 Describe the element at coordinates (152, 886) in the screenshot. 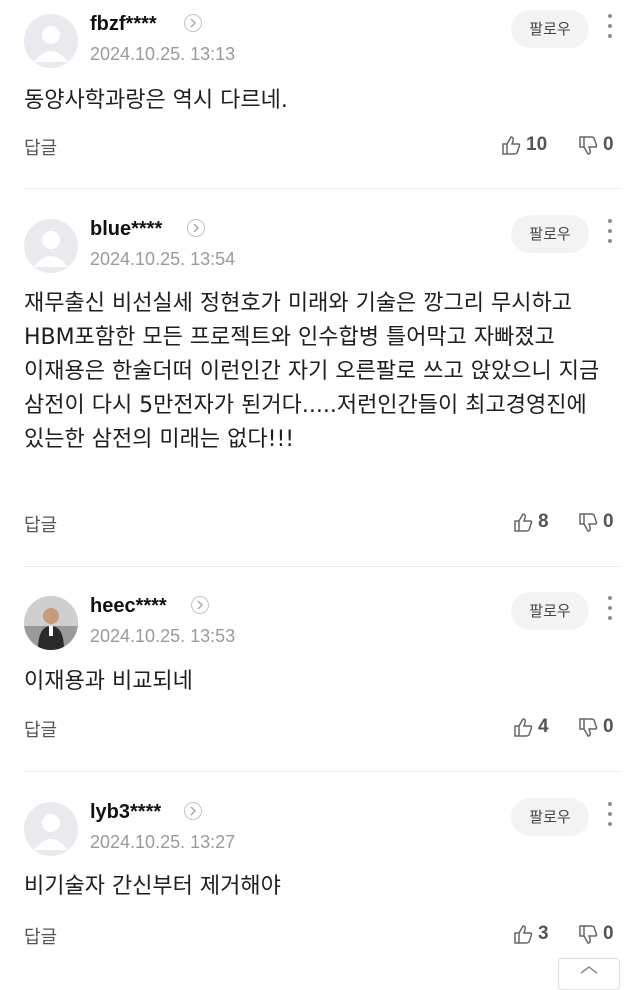

I see `comment-text: 비기술자 간신부터 제거해야` at that location.